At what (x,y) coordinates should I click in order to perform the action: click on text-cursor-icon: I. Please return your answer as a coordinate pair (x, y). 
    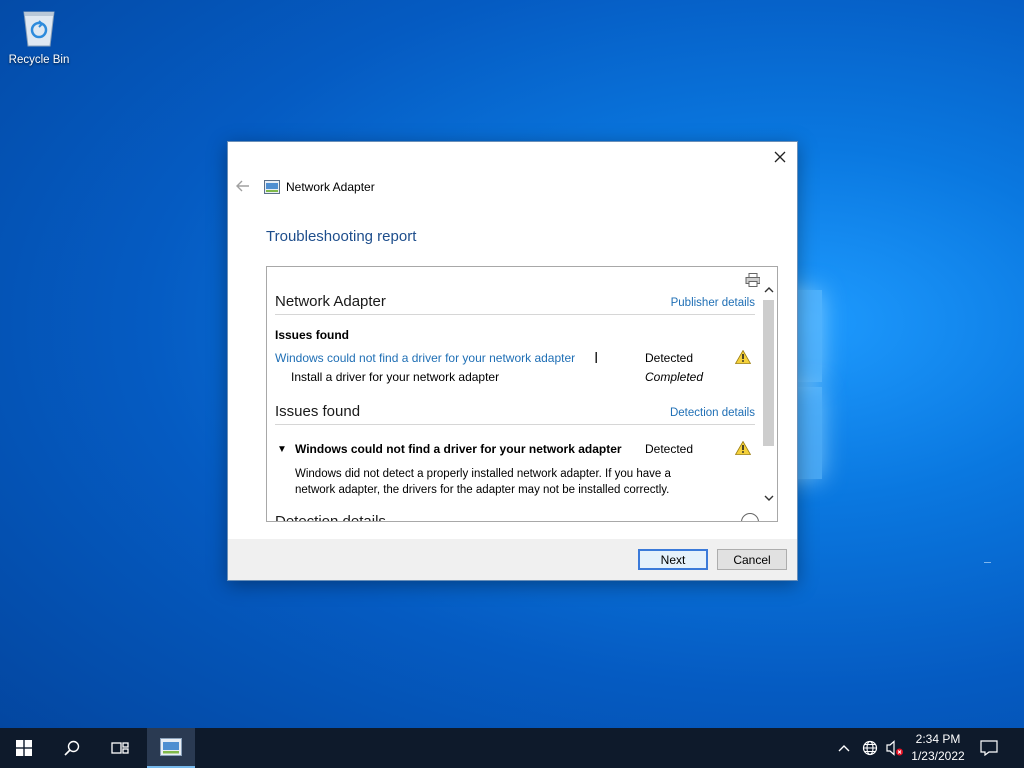
    Looking at the image, I should click on (596, 358).